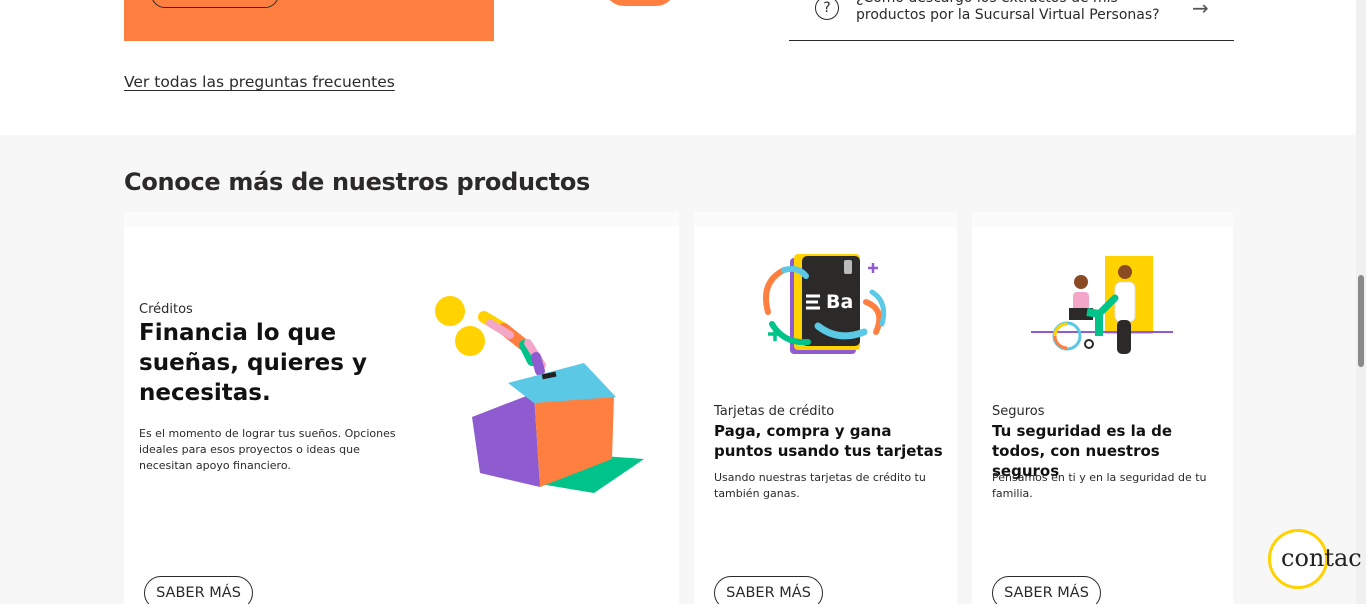 Image resolution: width=1366 pixels, height=604 pixels. What do you see at coordinates (1200, 10) in the screenshot?
I see `arrow-right-icon: →` at bounding box center [1200, 10].